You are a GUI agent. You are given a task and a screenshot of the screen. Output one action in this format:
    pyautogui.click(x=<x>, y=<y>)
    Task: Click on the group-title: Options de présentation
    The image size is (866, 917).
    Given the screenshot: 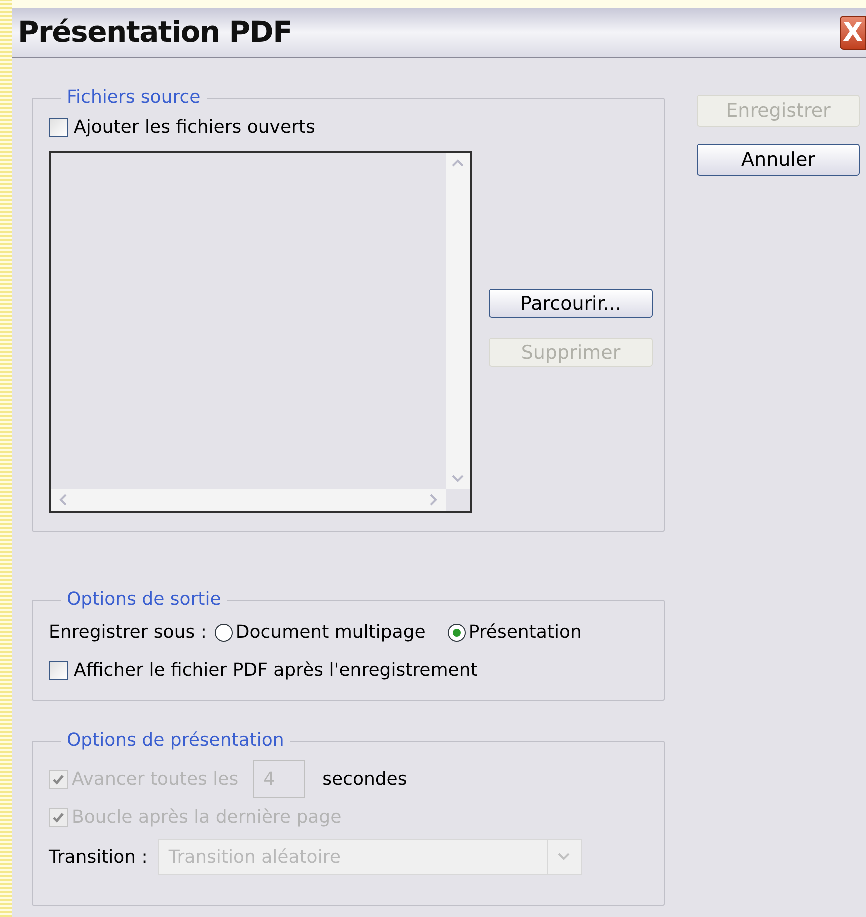 What is the action you would take?
    pyautogui.click(x=175, y=741)
    